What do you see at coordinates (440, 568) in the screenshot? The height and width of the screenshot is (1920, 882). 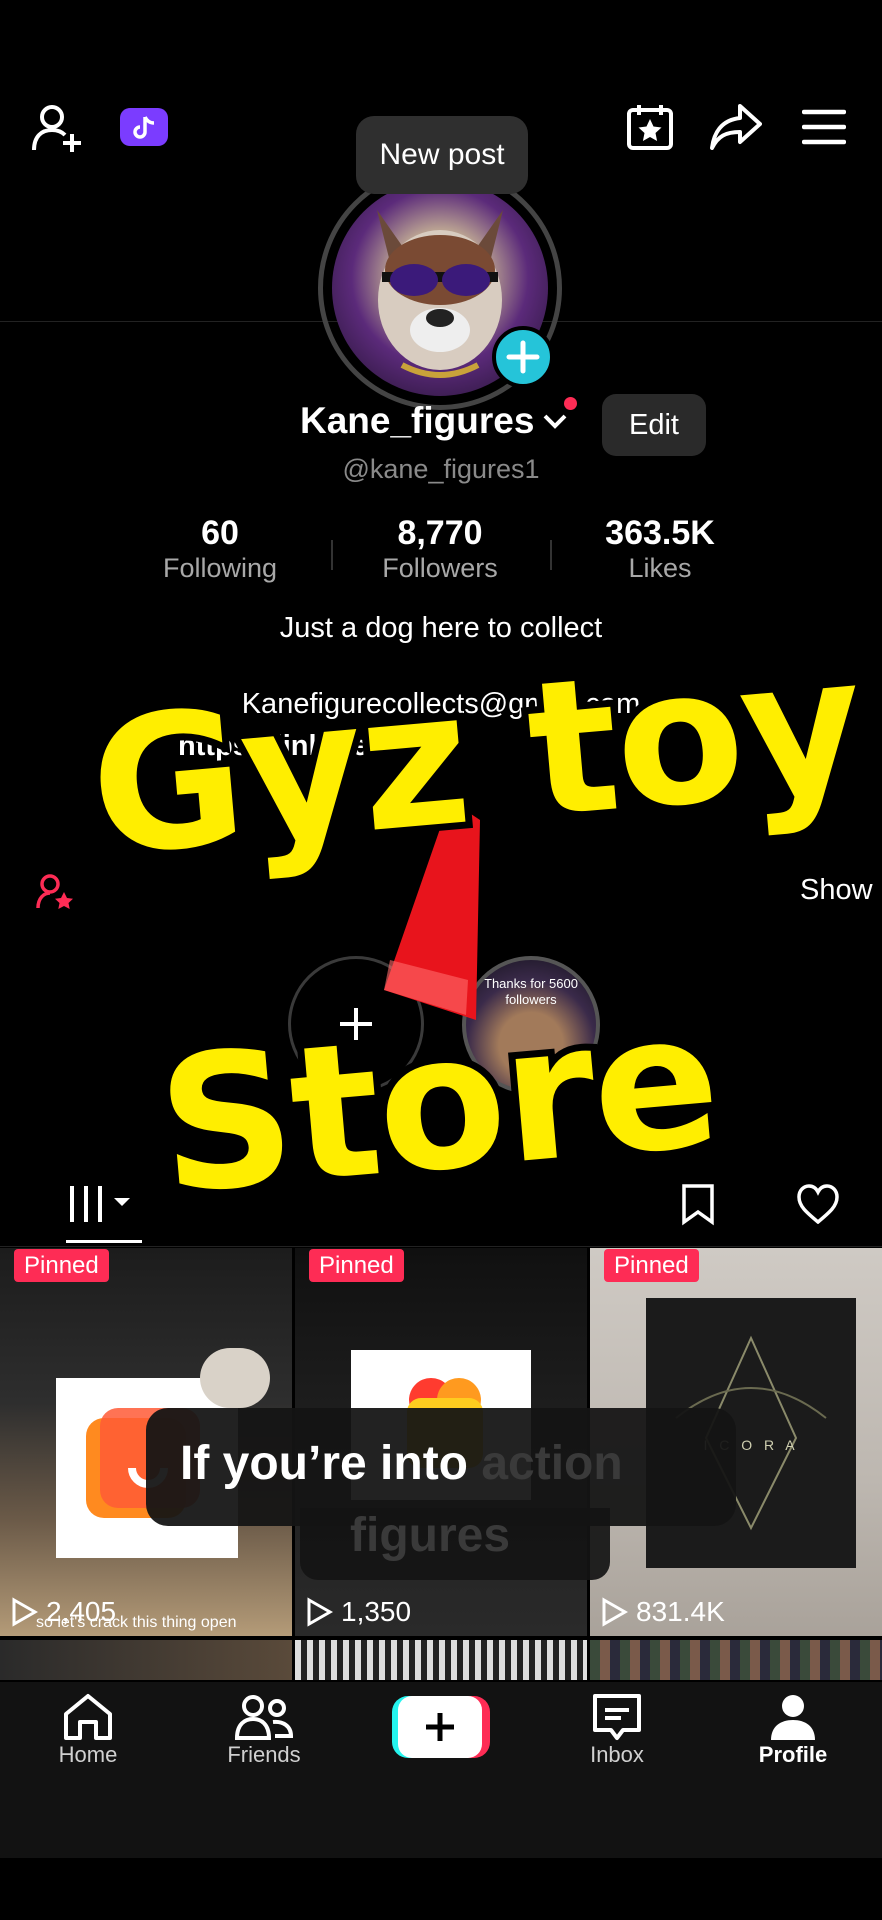 I see `followers-label: Followers` at bounding box center [440, 568].